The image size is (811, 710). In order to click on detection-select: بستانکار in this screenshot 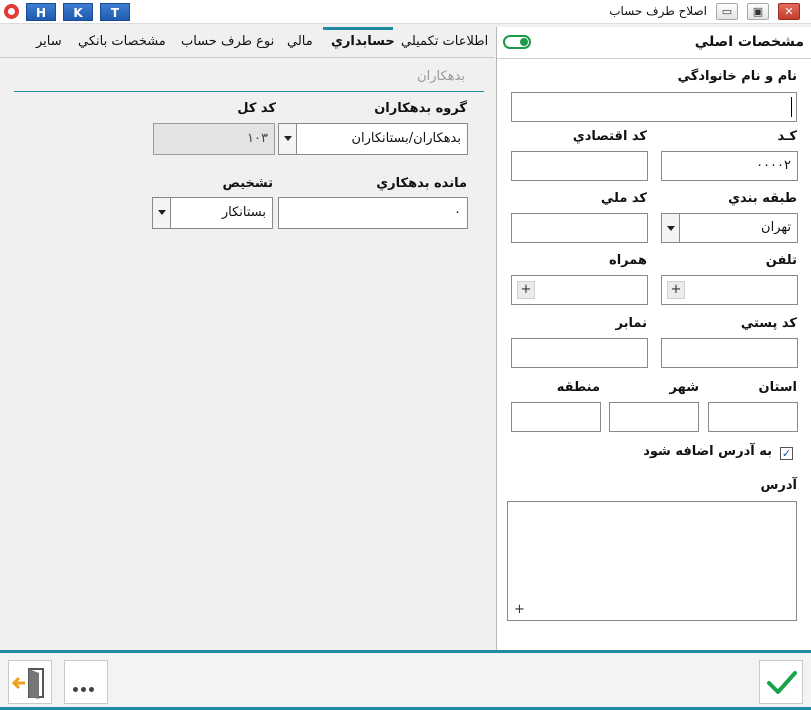, I will do `click(212, 213)`.